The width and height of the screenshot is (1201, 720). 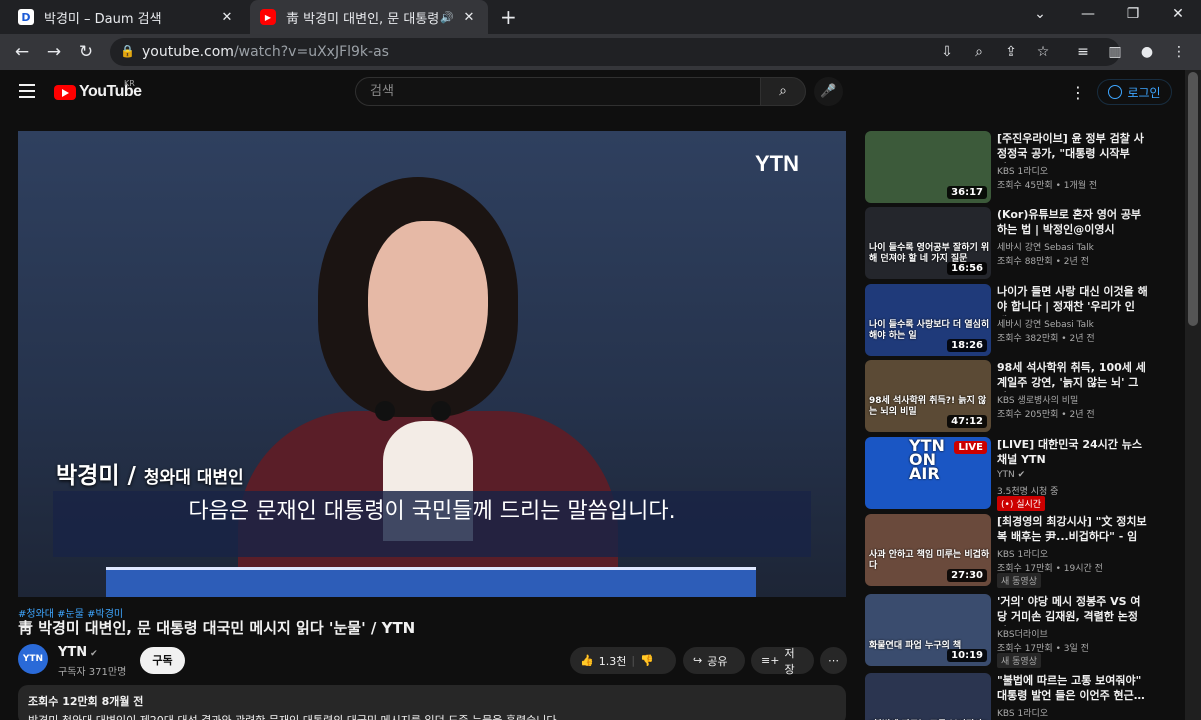 I want to click on region-code: KR, so click(x=129, y=83).